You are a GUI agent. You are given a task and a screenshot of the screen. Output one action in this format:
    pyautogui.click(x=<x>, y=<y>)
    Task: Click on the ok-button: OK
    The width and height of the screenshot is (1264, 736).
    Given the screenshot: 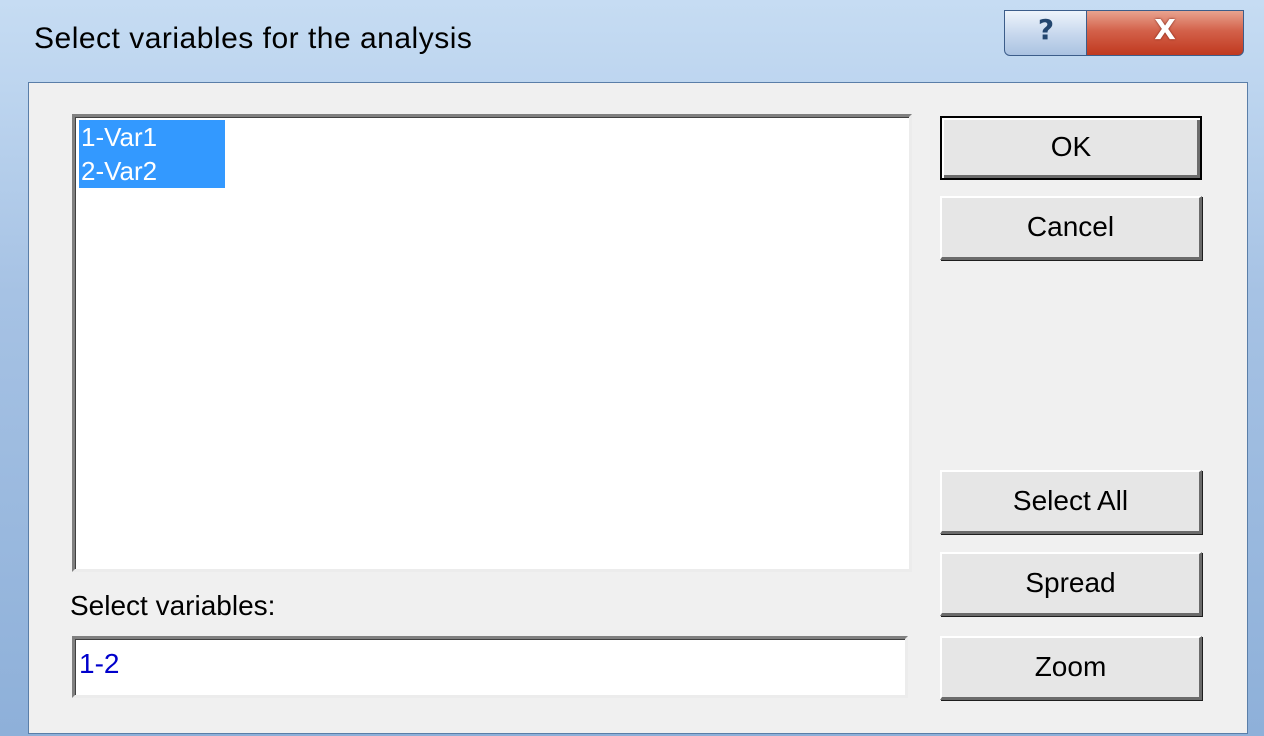 What is the action you would take?
    pyautogui.click(x=1071, y=148)
    